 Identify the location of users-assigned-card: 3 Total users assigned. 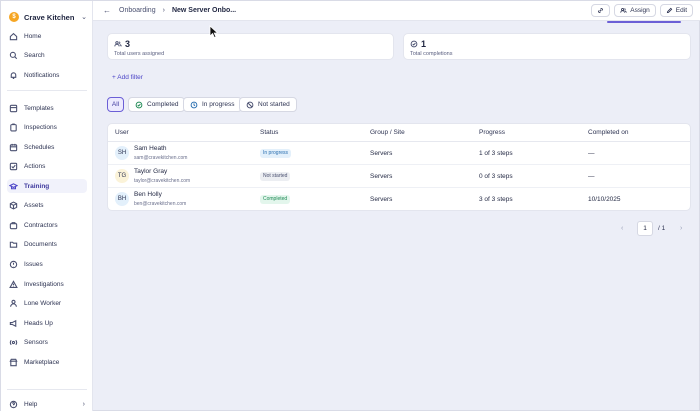
(250, 46).